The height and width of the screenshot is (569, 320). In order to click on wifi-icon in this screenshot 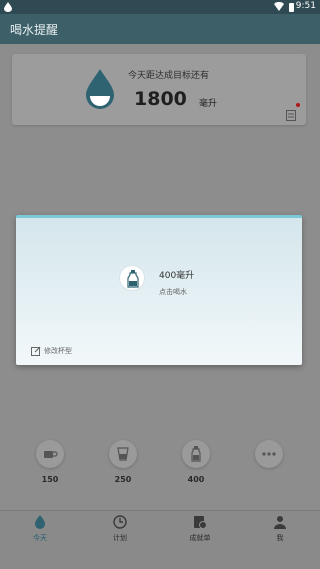, I will do `click(279, 7)`.